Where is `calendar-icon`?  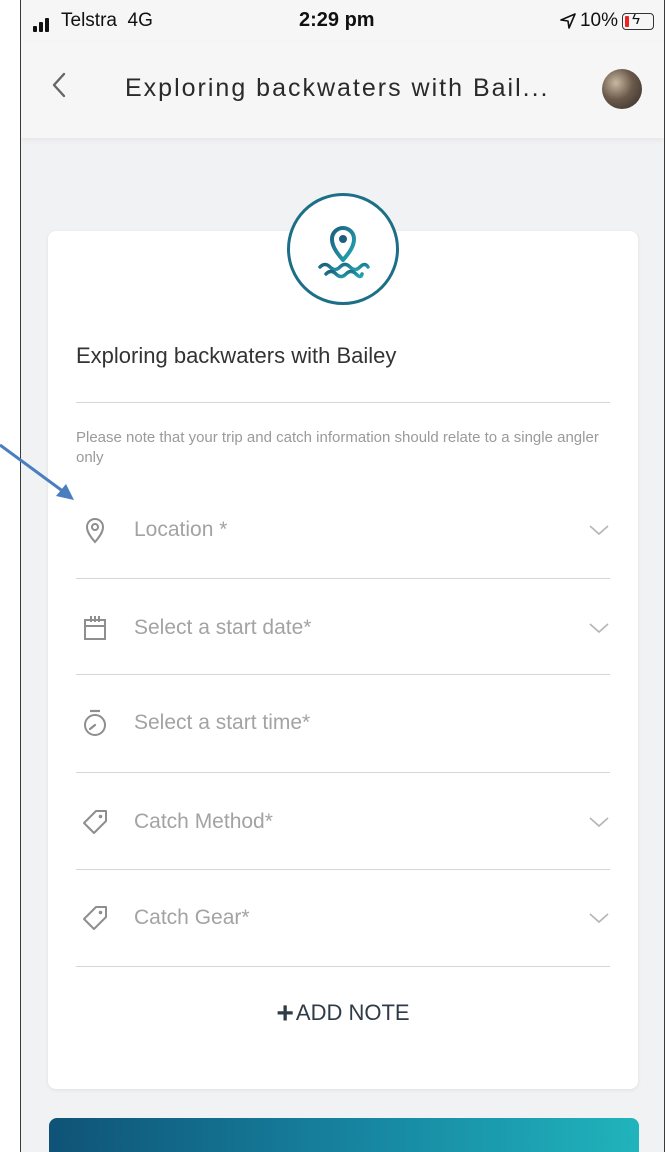
calendar-icon is located at coordinates (95, 628).